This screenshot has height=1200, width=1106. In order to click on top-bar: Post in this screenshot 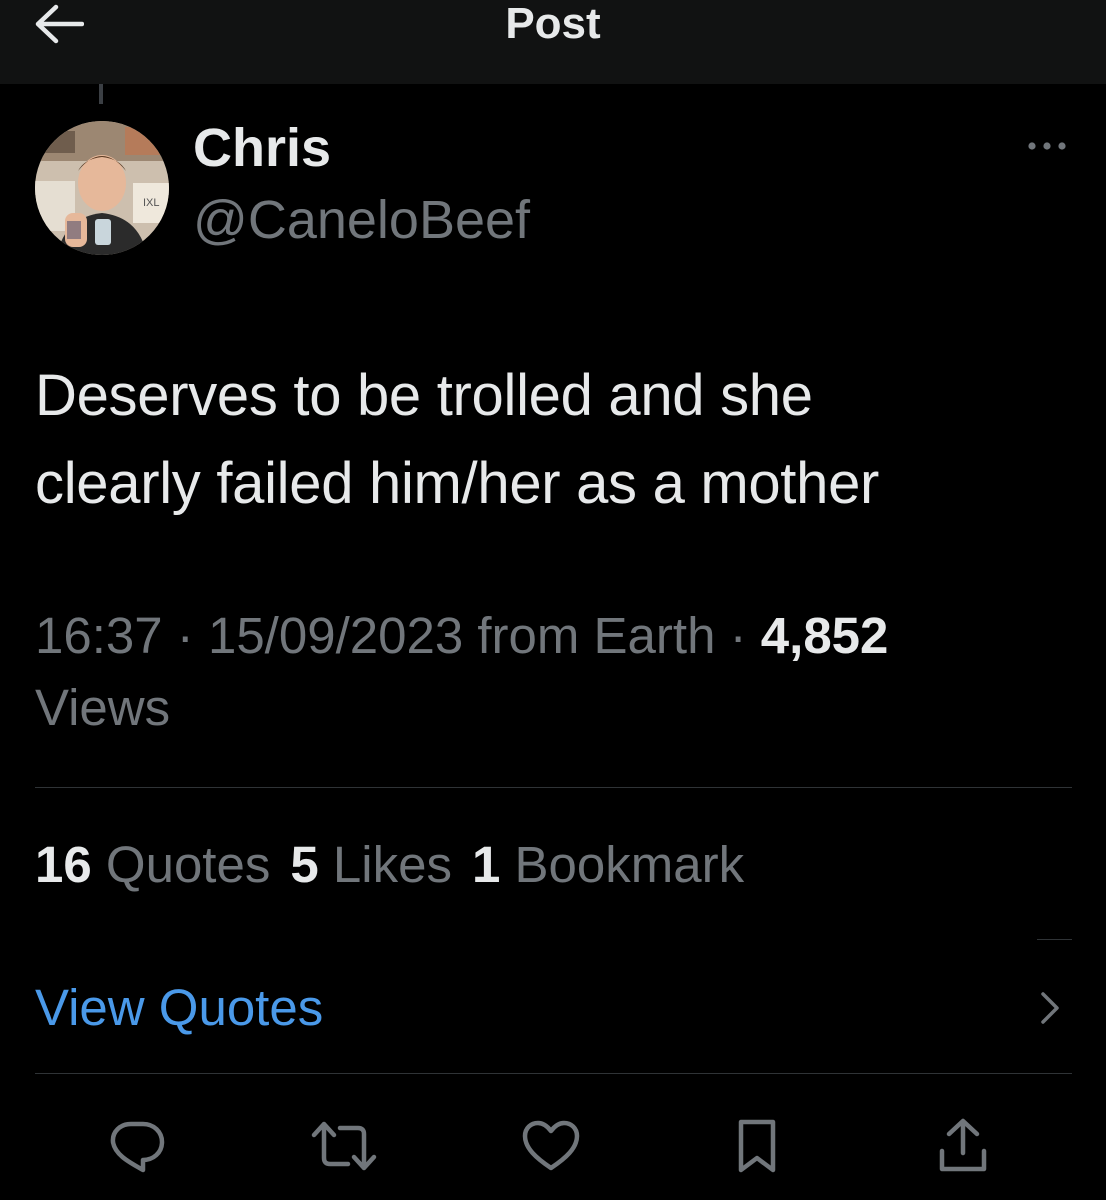, I will do `click(553, 42)`.